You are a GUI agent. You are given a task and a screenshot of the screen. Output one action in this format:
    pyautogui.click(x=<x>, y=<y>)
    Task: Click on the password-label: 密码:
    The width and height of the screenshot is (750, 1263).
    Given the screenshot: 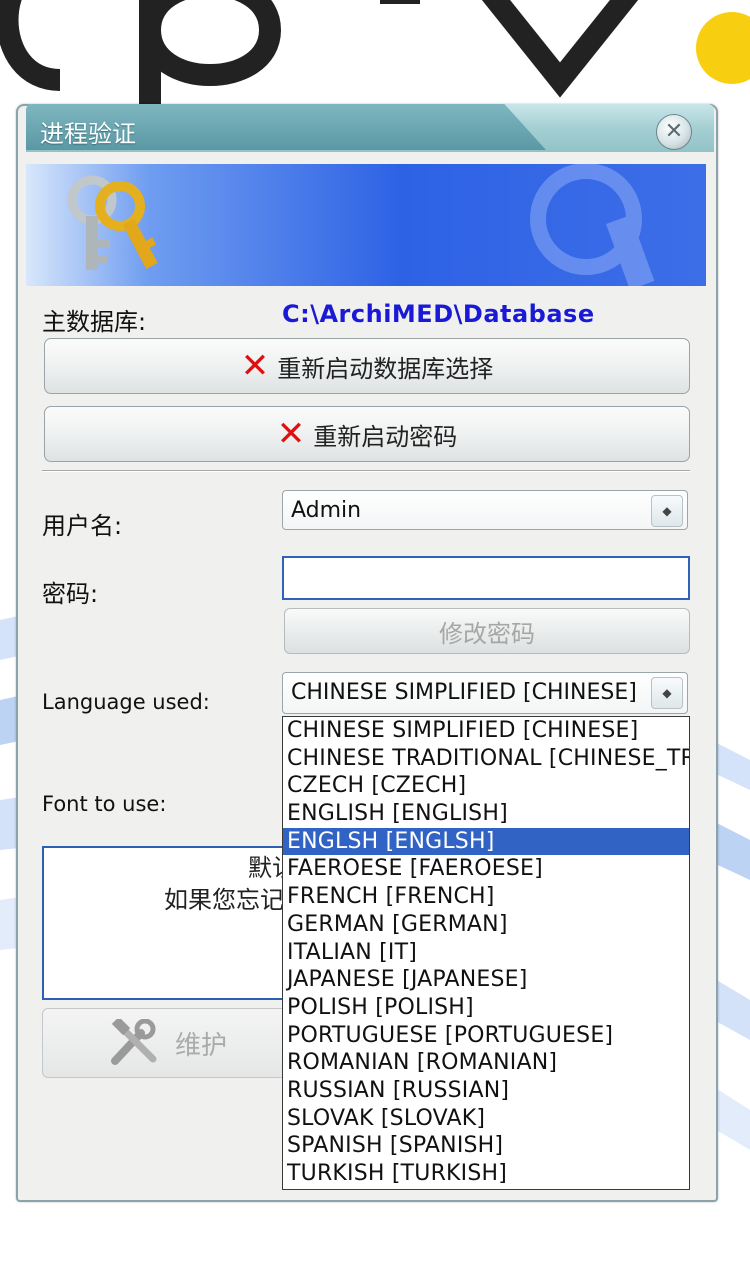 What is the action you would take?
    pyautogui.click(x=70, y=594)
    